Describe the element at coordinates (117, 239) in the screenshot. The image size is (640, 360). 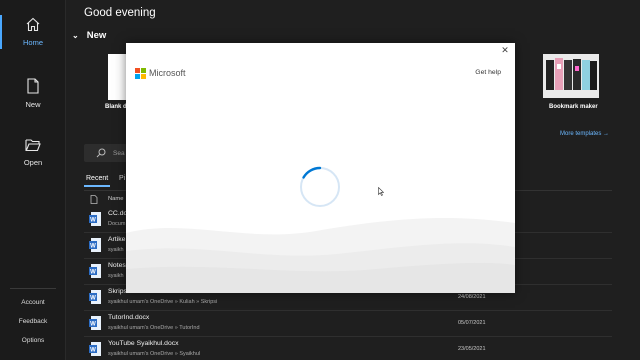
I see `file-name: Artike` at that location.